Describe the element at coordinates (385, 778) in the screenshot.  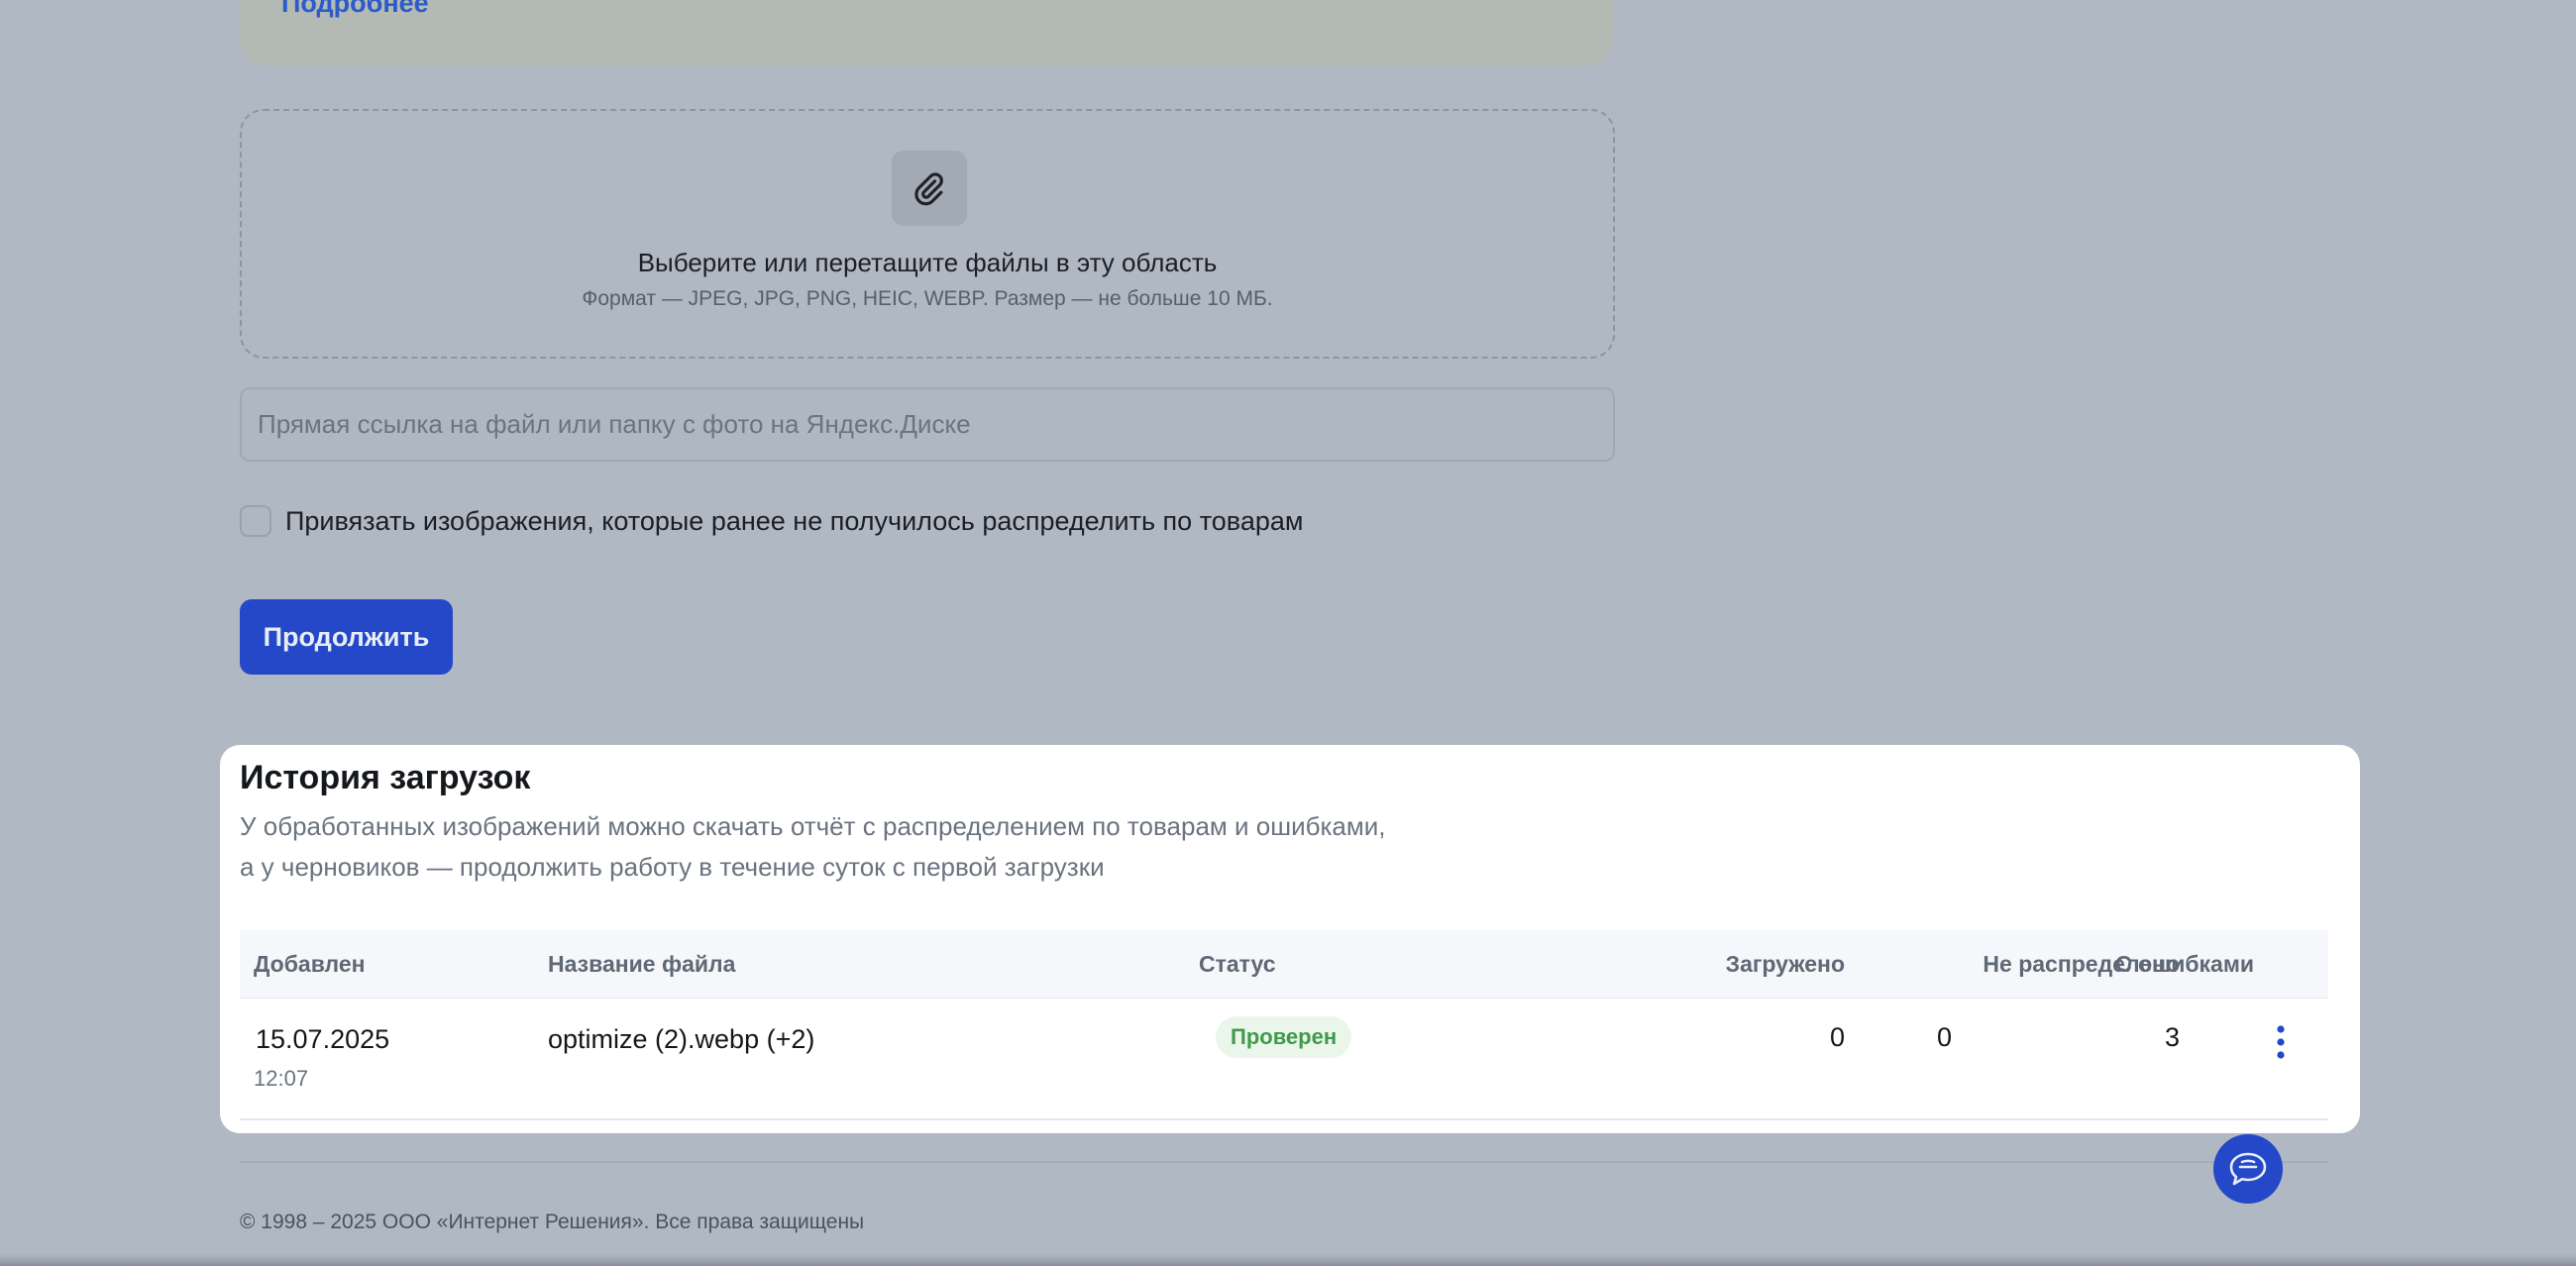
I see `upload-history-title: История загрузок` at that location.